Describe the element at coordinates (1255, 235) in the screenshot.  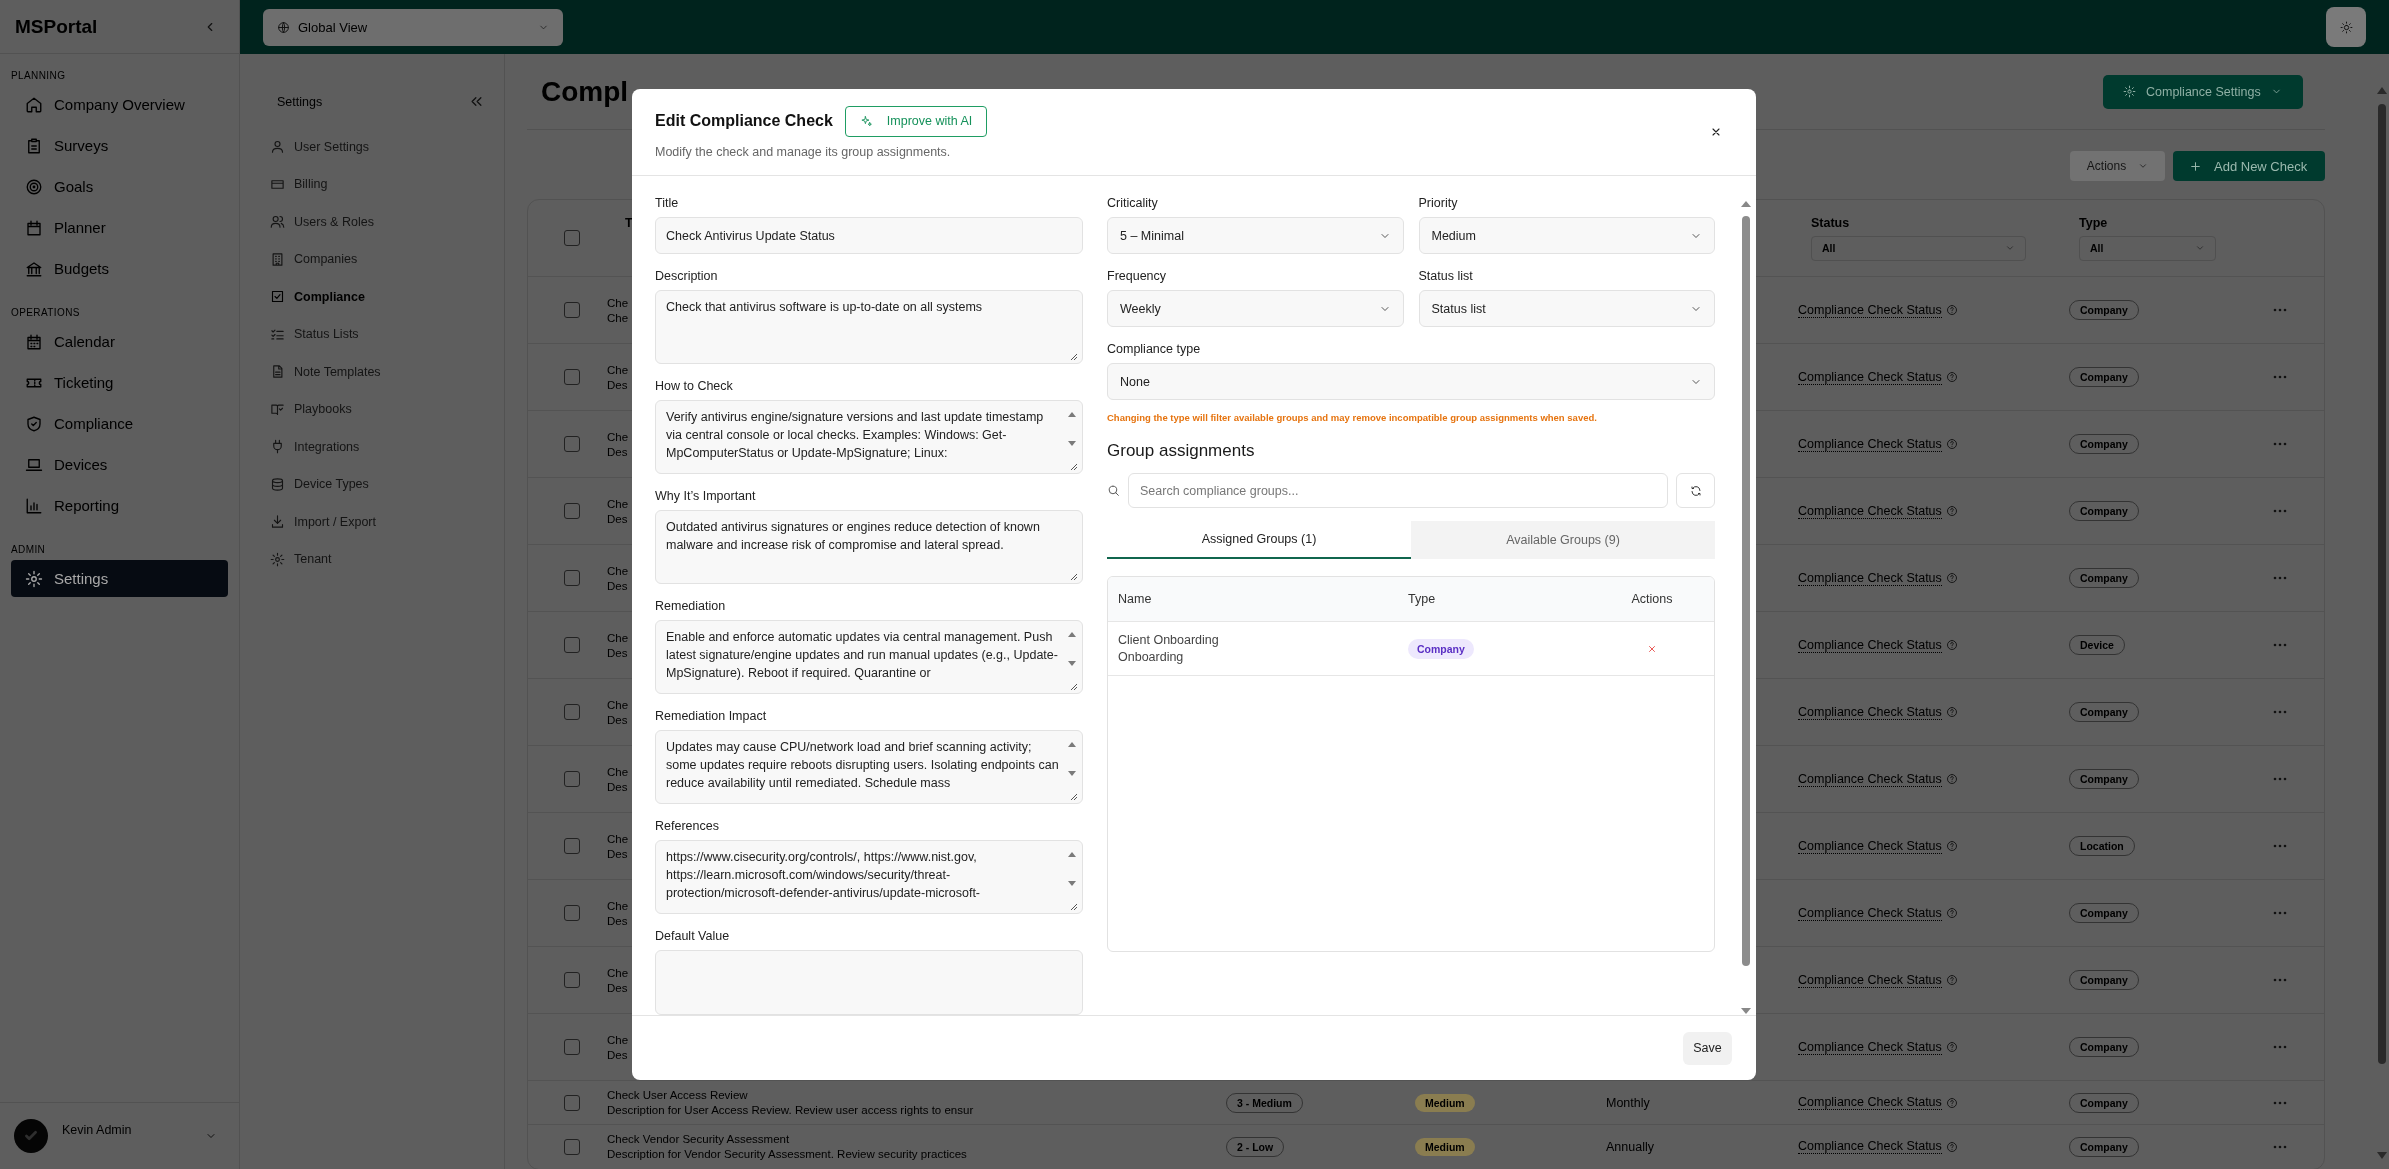
I see `select-field: 5 – Minimal` at that location.